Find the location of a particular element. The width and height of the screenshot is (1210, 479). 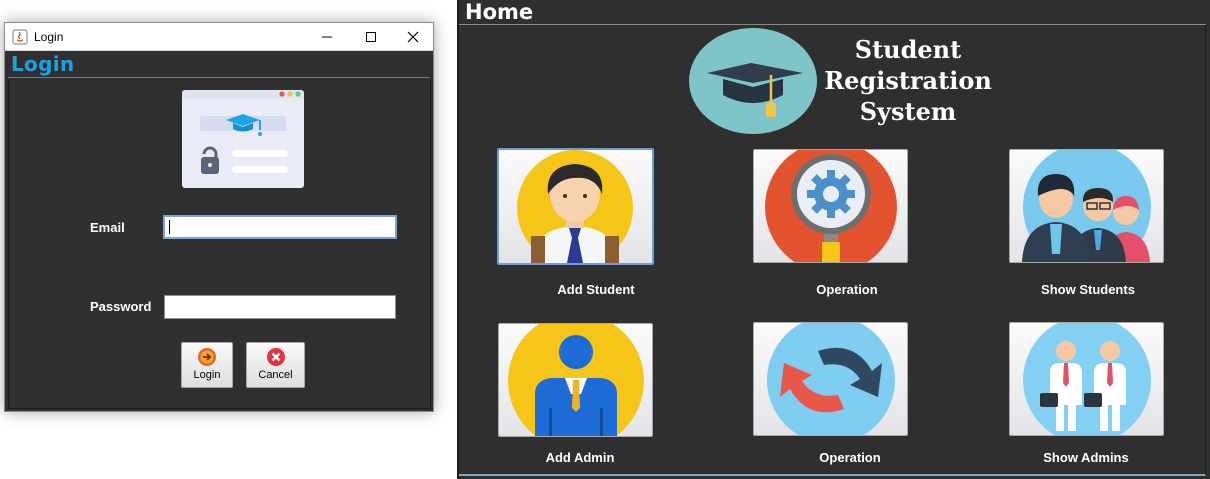

system-title: Student Registration System is located at coordinates (908, 80).